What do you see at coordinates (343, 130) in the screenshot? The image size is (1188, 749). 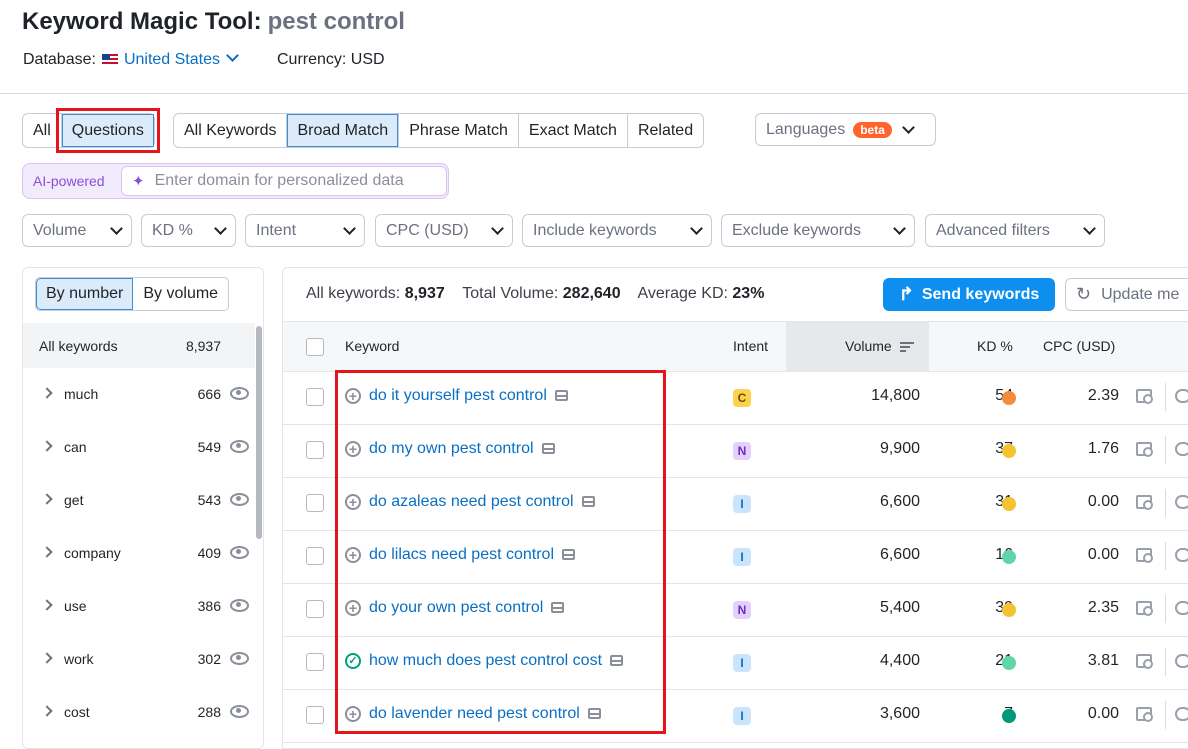 I see `tab-broad-match: Broad Match` at bounding box center [343, 130].